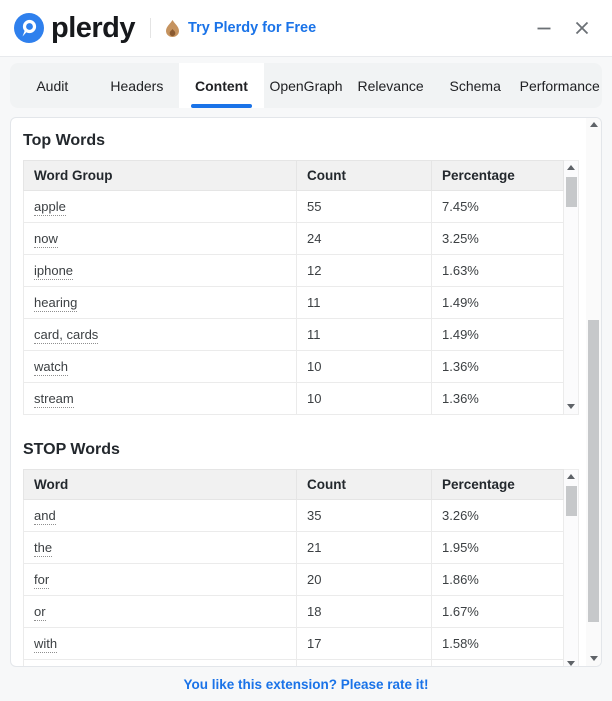 The height and width of the screenshot is (701, 612). I want to click on count-cell: 17, so click(364, 643).